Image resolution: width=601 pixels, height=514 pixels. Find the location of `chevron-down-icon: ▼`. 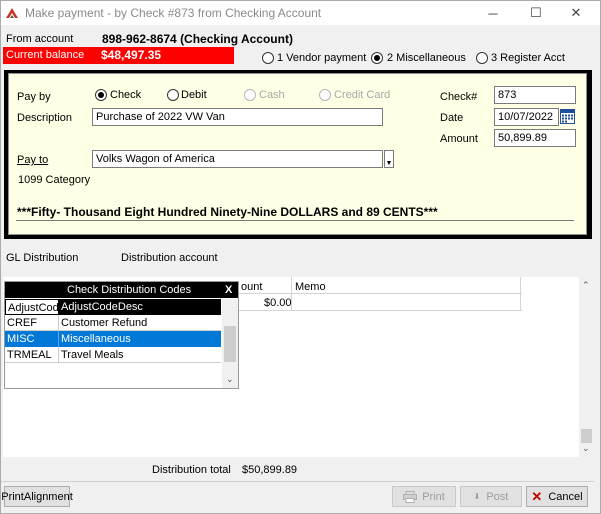

chevron-down-icon: ▼ is located at coordinates (389, 163).